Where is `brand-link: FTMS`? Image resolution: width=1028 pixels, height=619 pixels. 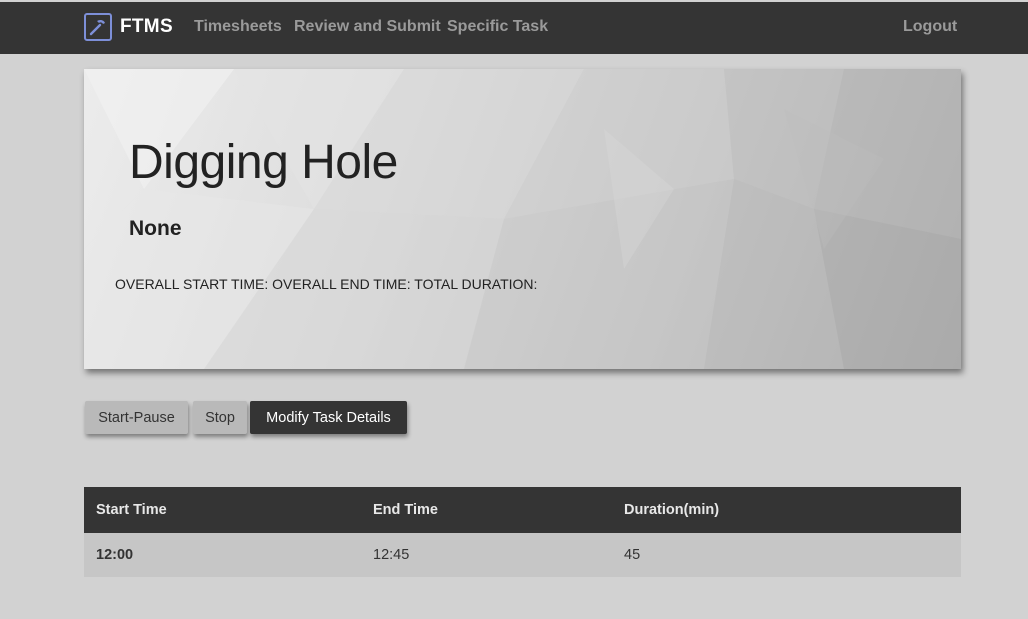
brand-link: FTMS is located at coordinates (128, 27).